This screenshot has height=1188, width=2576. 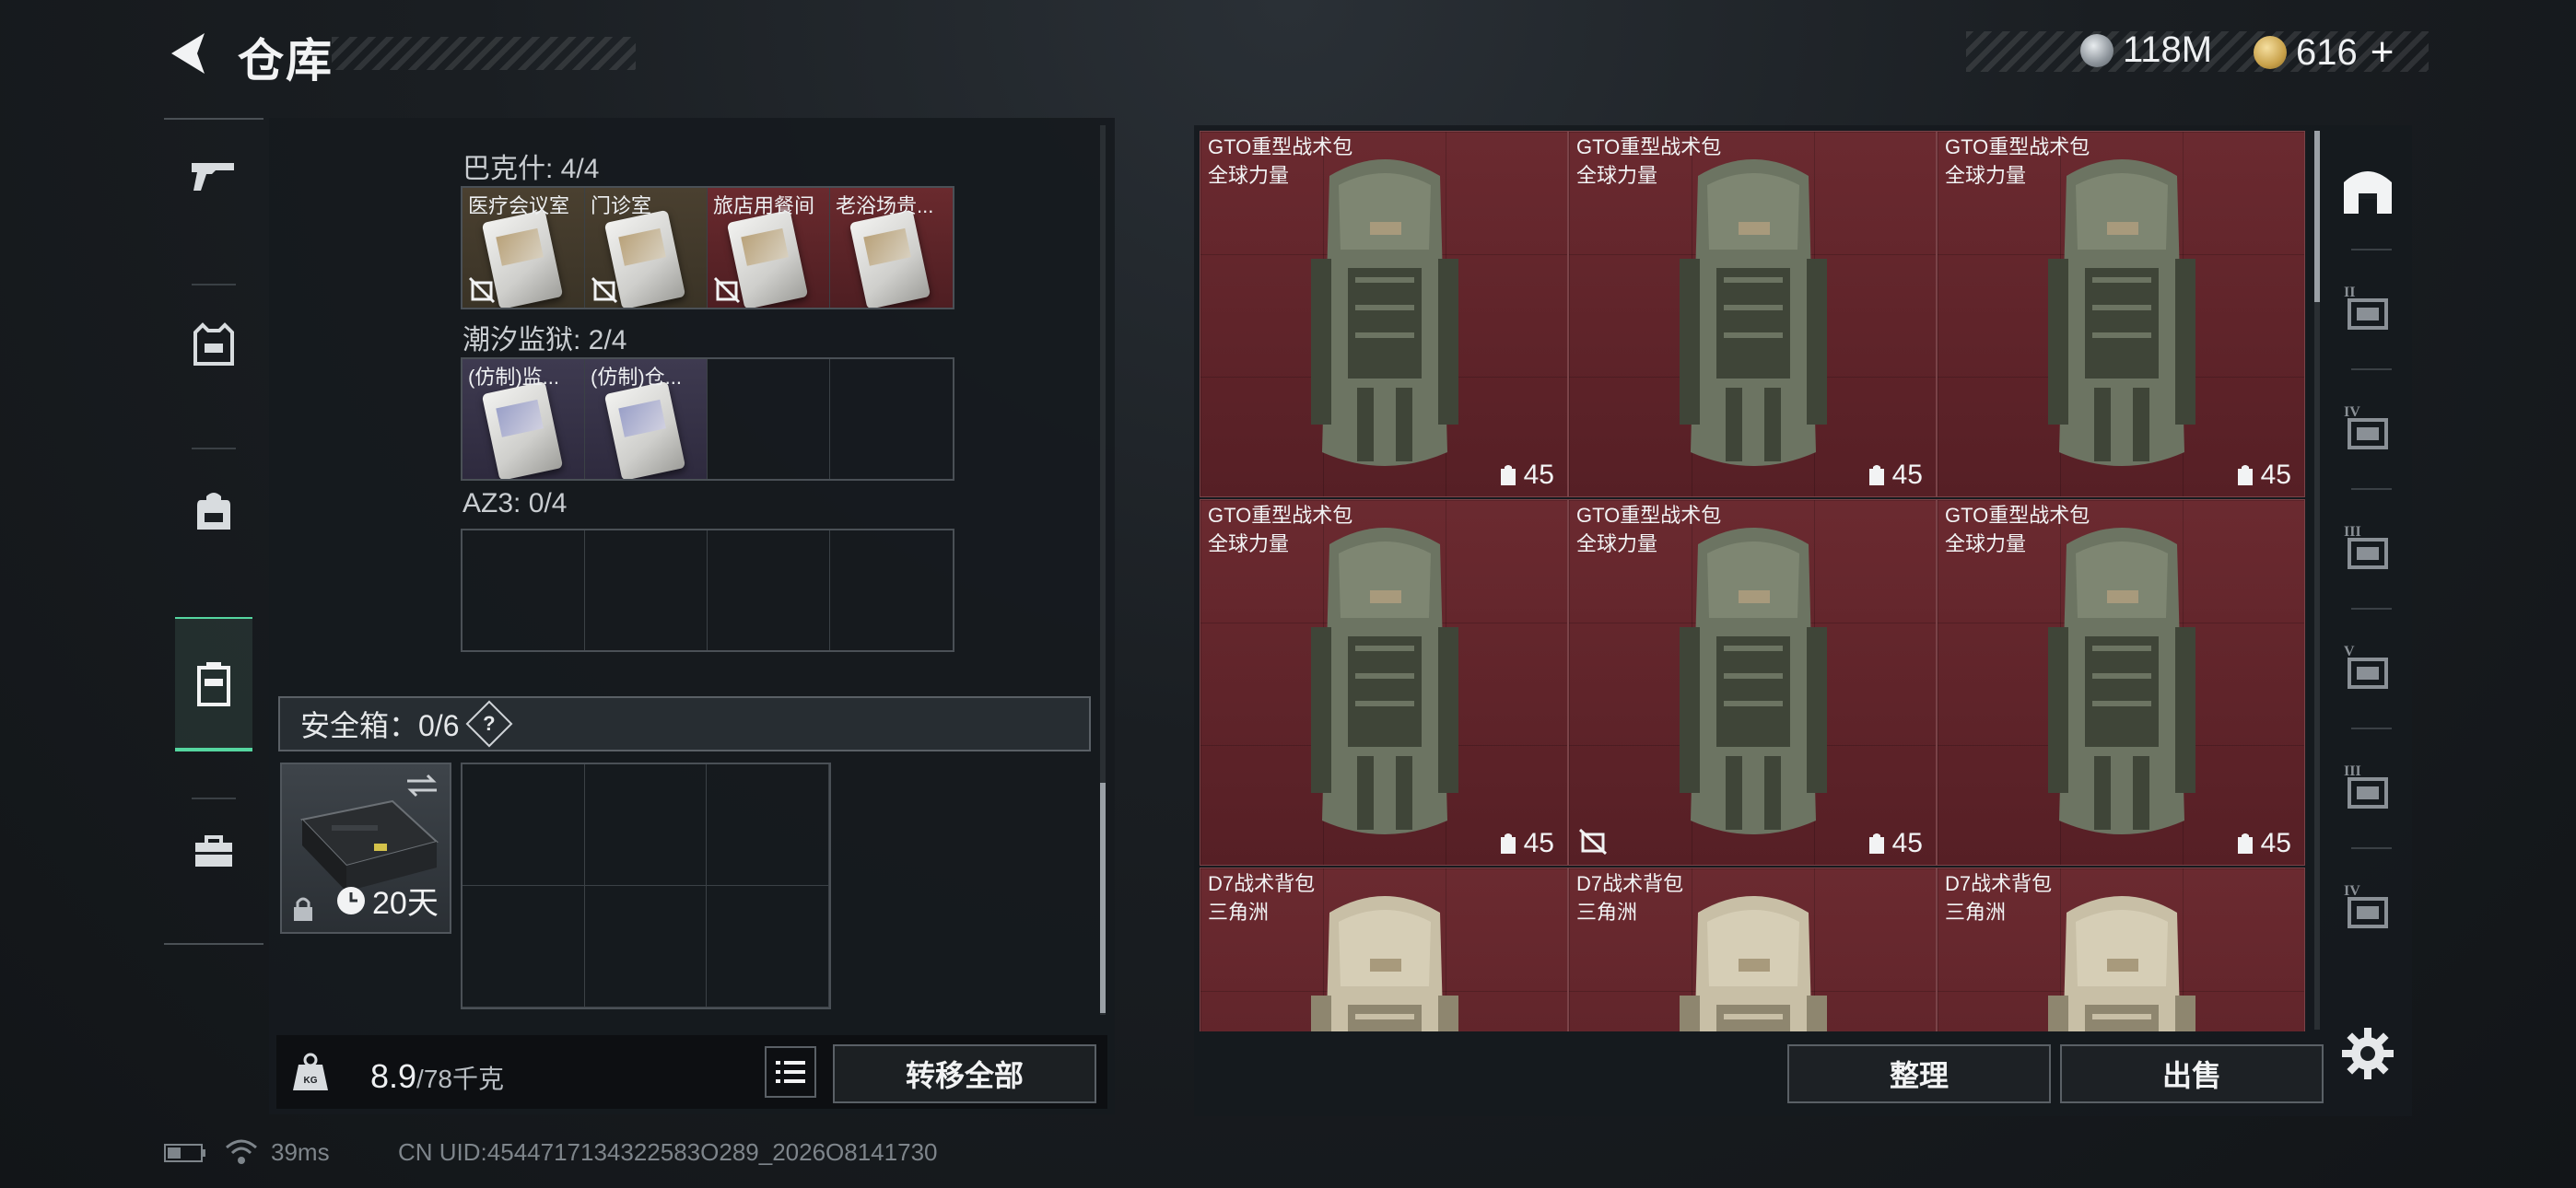 I want to click on transfer-all-button: 转移全部, so click(x=964, y=1073).